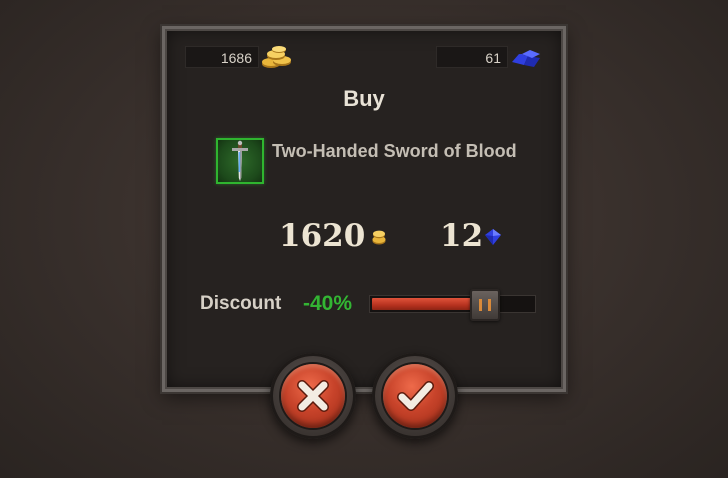 The image size is (728, 478). What do you see at coordinates (493, 237) in the screenshot?
I see `gem-icon` at bounding box center [493, 237].